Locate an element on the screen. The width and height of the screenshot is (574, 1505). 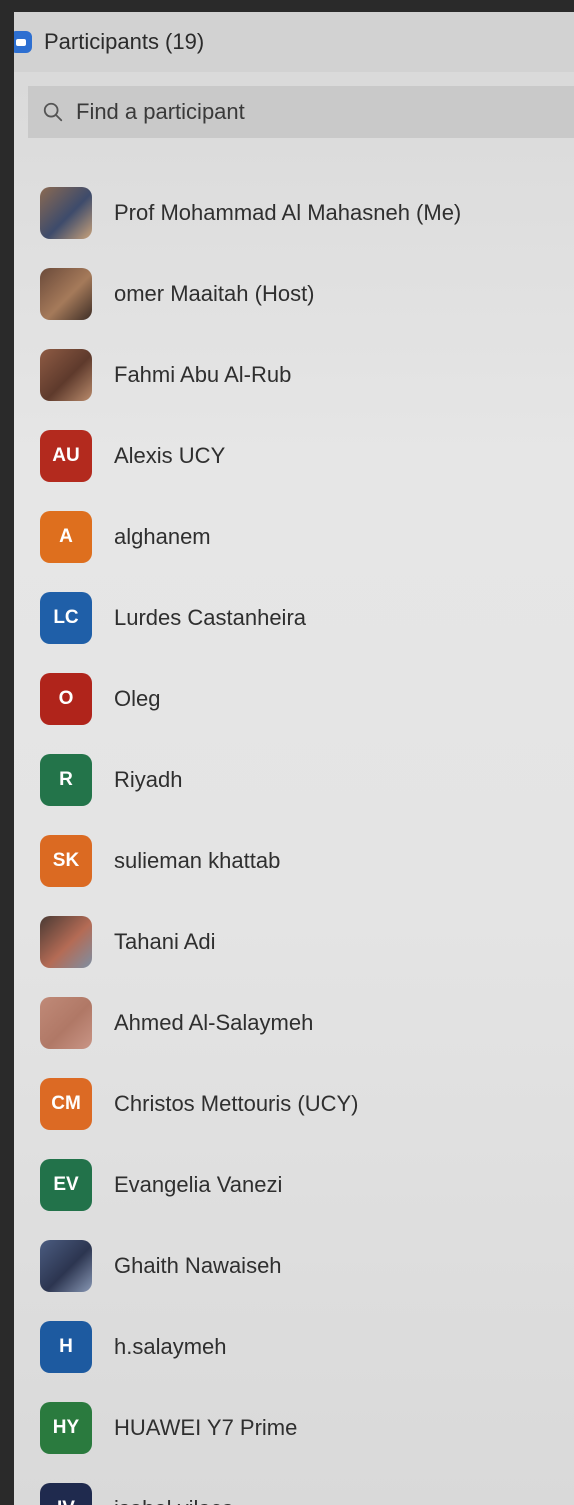
zoom-app-icon is located at coordinates (23, 42).